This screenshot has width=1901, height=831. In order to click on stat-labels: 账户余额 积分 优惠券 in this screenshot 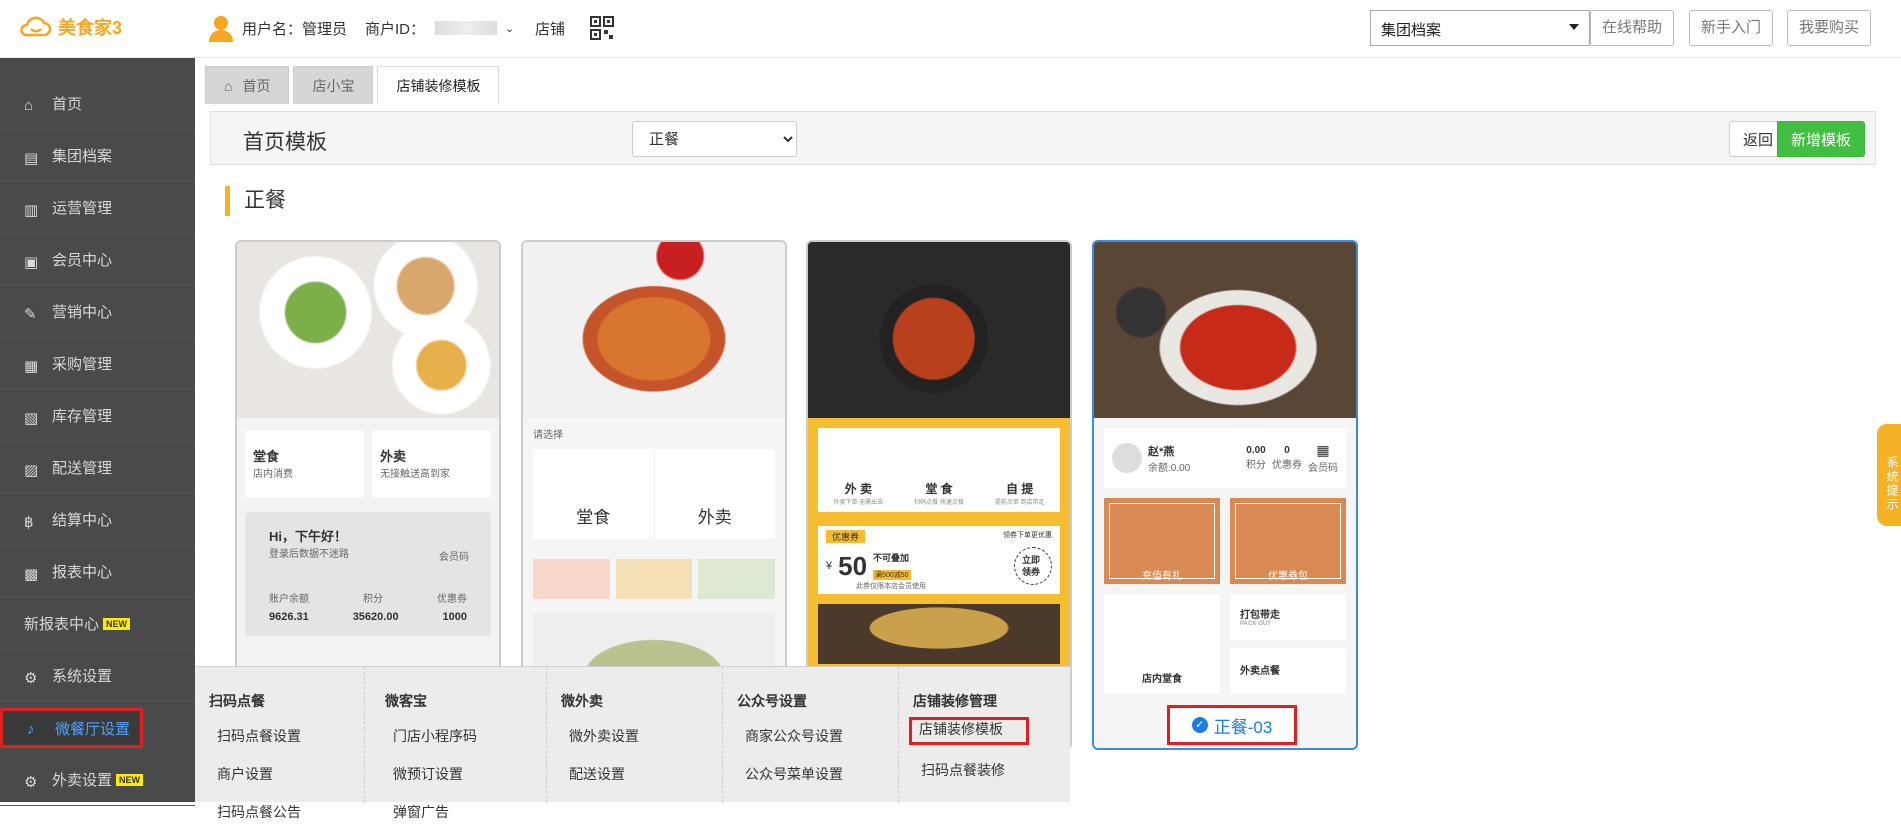, I will do `click(368, 597)`.